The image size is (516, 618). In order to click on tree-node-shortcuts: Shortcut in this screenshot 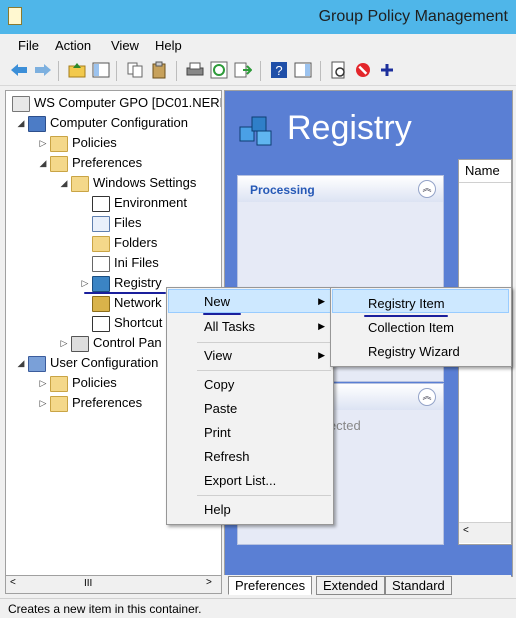, I will do `click(126, 323)`.